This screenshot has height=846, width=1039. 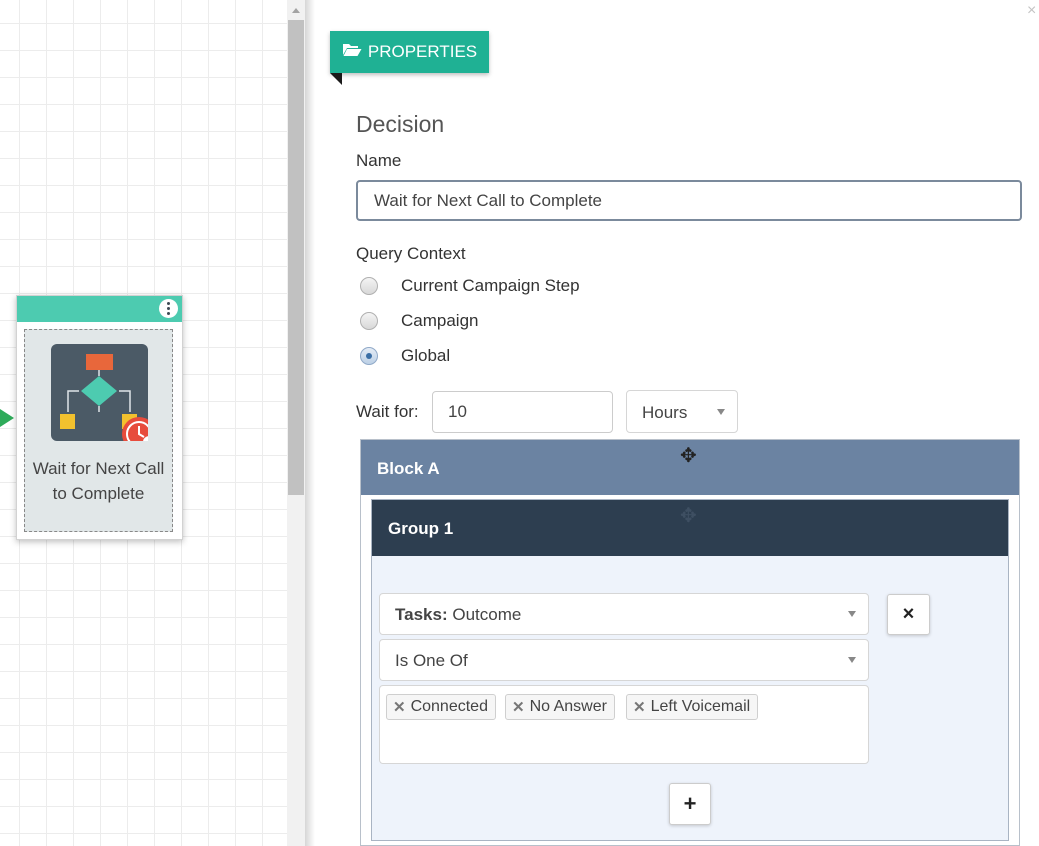 I want to click on query-context-label: Query Context, so click(x=411, y=253).